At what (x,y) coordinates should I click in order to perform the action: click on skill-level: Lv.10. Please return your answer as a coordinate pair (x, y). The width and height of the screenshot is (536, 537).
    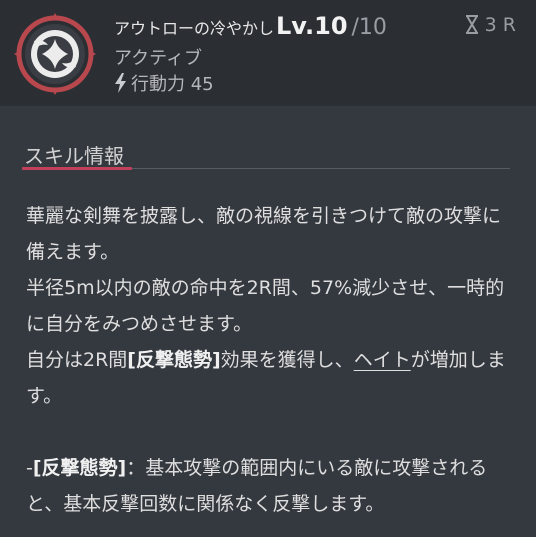
    Looking at the image, I should click on (312, 26).